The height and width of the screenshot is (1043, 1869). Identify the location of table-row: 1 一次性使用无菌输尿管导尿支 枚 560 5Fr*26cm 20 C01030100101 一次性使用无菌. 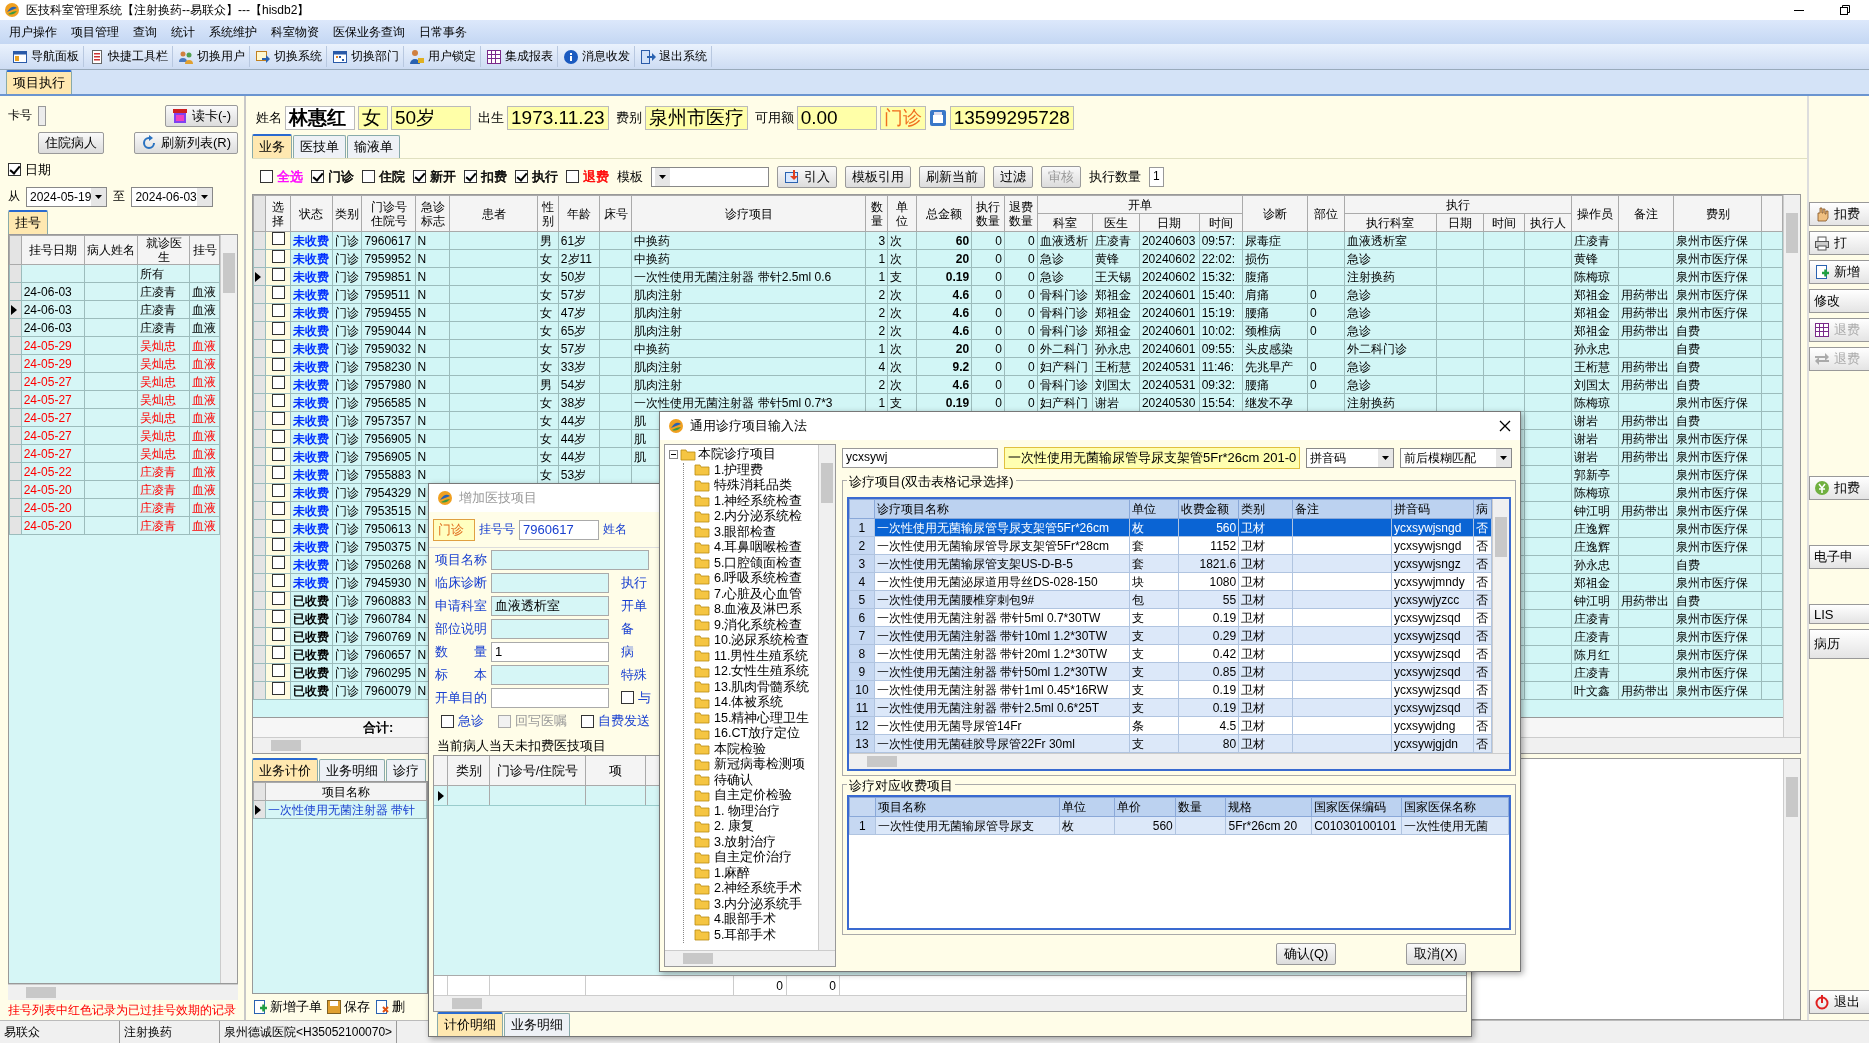
(1179, 825).